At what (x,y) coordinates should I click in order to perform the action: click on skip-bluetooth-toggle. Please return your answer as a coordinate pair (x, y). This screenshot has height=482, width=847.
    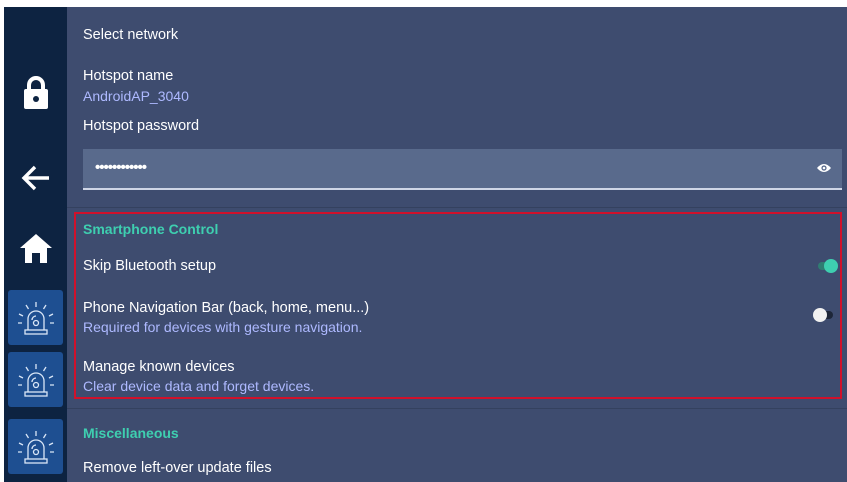
    Looking at the image, I should click on (827, 266).